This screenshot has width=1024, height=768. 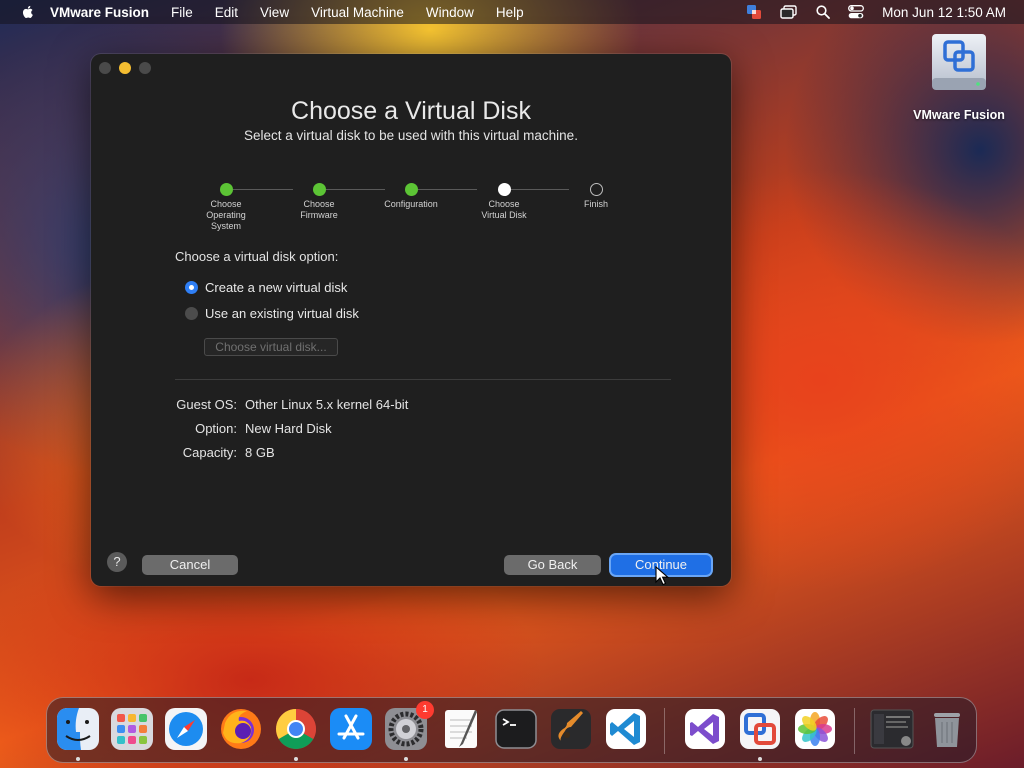 I want to click on dock: 1, so click(x=511, y=730).